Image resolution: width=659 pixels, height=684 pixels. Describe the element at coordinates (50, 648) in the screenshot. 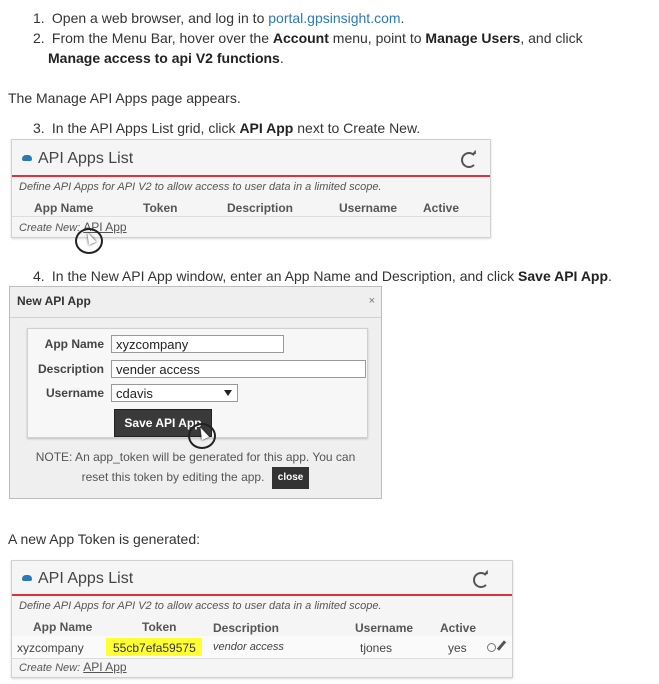

I see `row-app-name: xyzcompany` at that location.